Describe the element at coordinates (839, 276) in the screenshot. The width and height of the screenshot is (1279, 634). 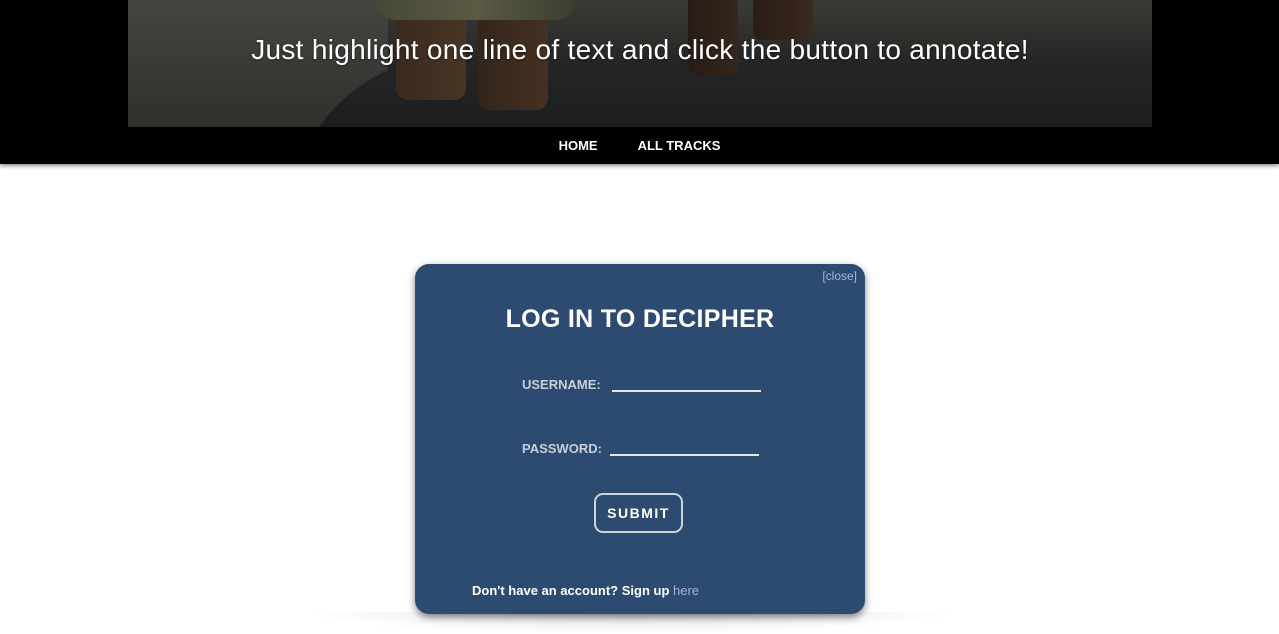
I see `close-link: [close]` at that location.